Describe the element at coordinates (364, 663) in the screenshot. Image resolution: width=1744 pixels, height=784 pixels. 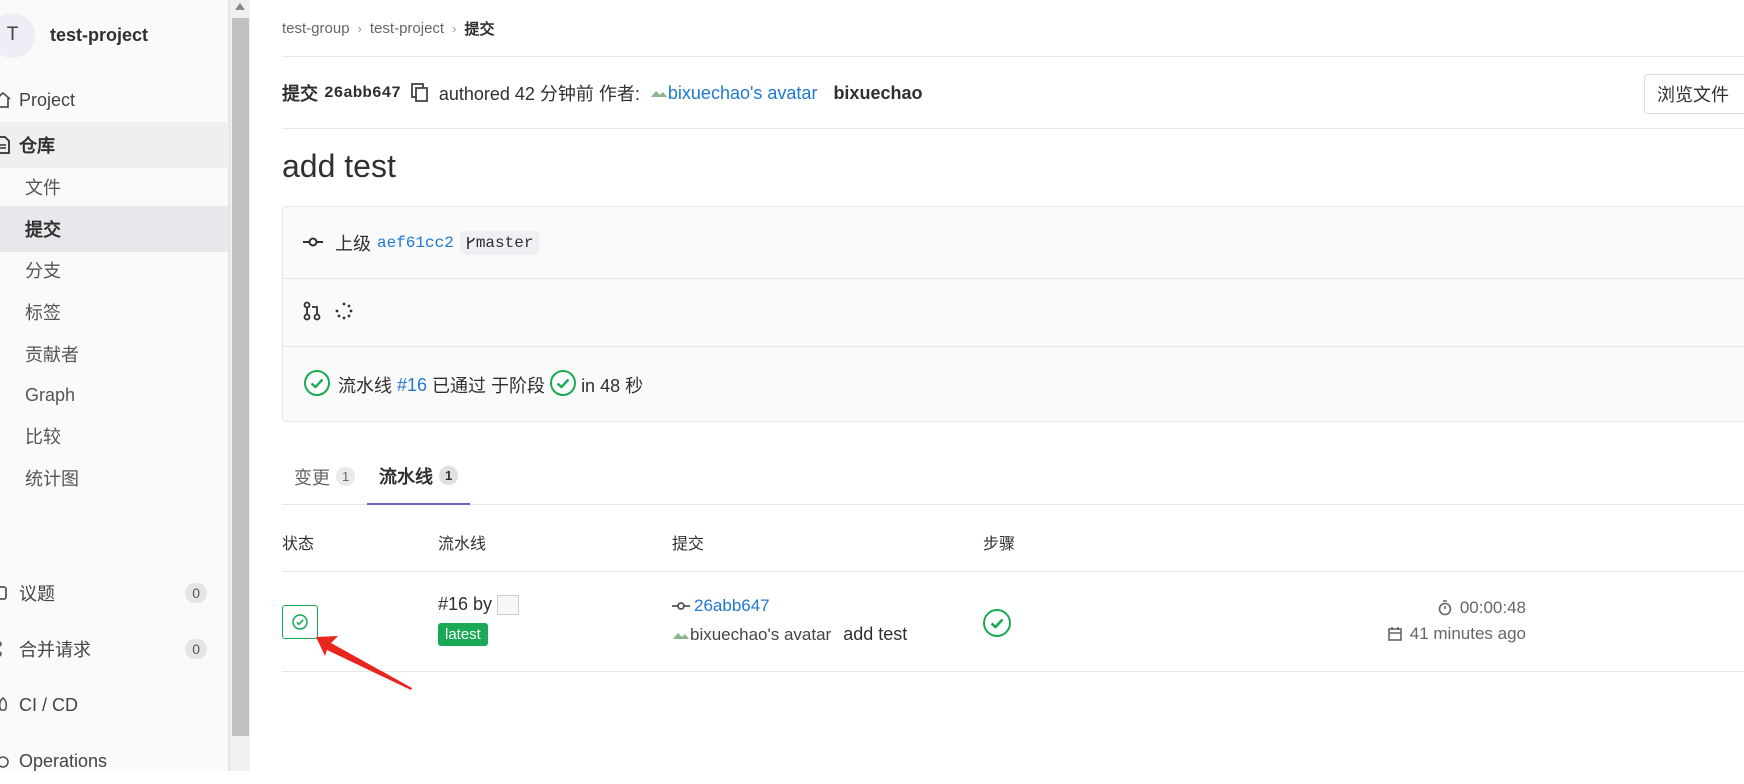
I see `annotation-arrow` at that location.